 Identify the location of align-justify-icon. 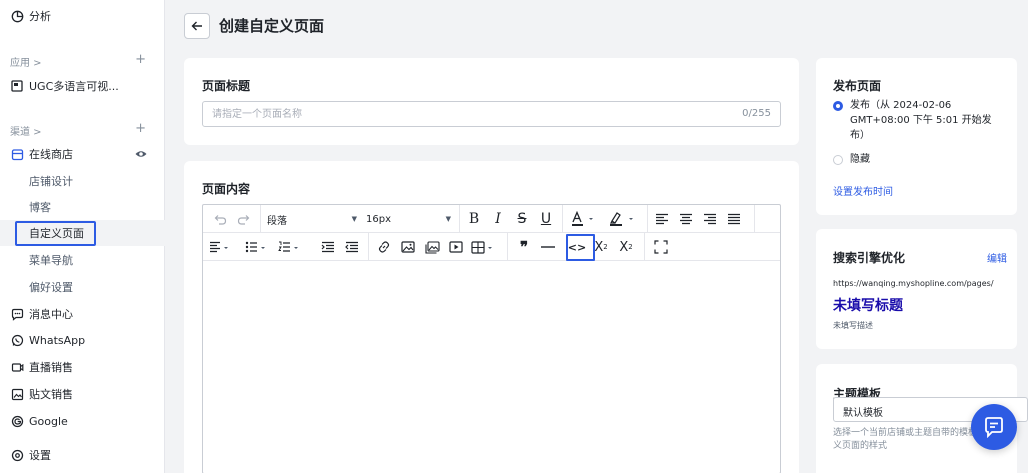
(734, 219).